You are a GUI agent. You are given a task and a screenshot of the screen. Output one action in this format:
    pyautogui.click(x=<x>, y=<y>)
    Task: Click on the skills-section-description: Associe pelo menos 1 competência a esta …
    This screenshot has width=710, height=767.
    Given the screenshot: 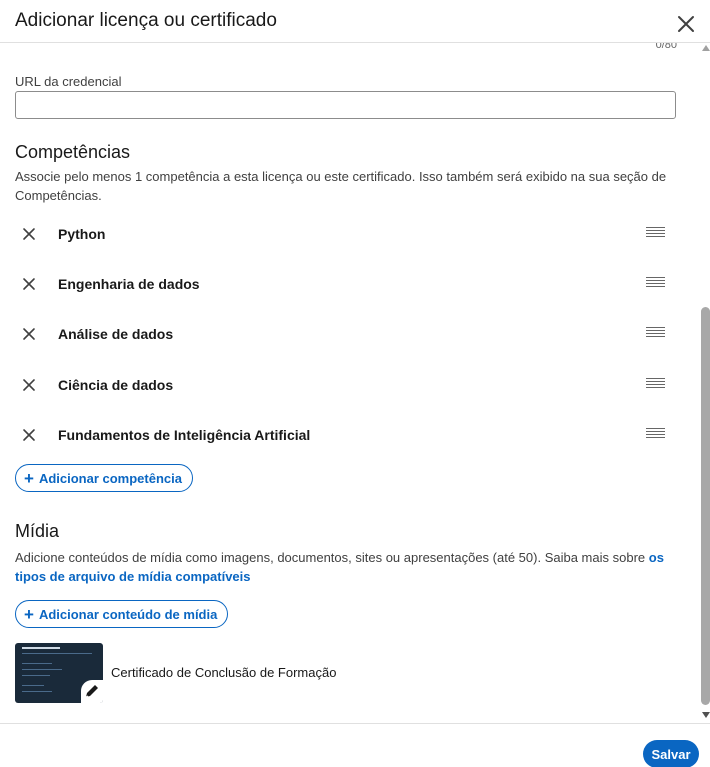 What is the action you would take?
    pyautogui.click(x=341, y=186)
    